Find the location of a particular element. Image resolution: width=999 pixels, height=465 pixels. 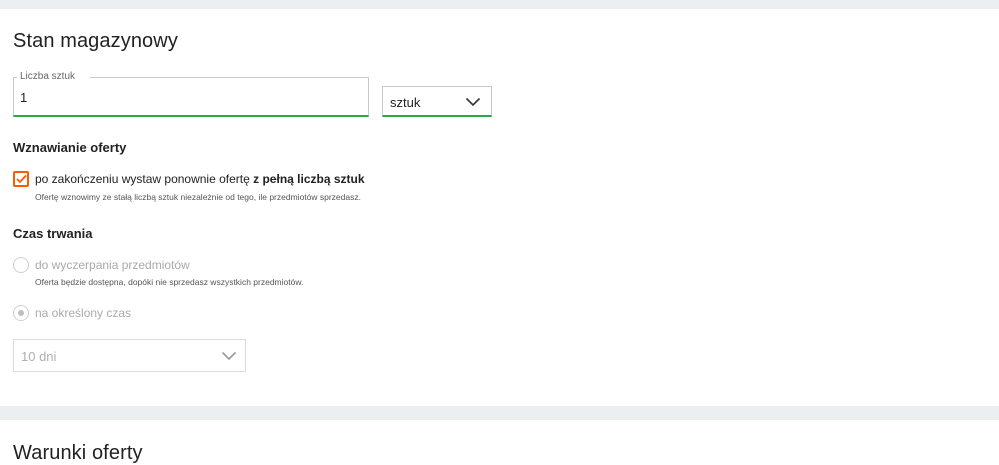

renewal-title: Wznawianie oferty is located at coordinates (70, 147).